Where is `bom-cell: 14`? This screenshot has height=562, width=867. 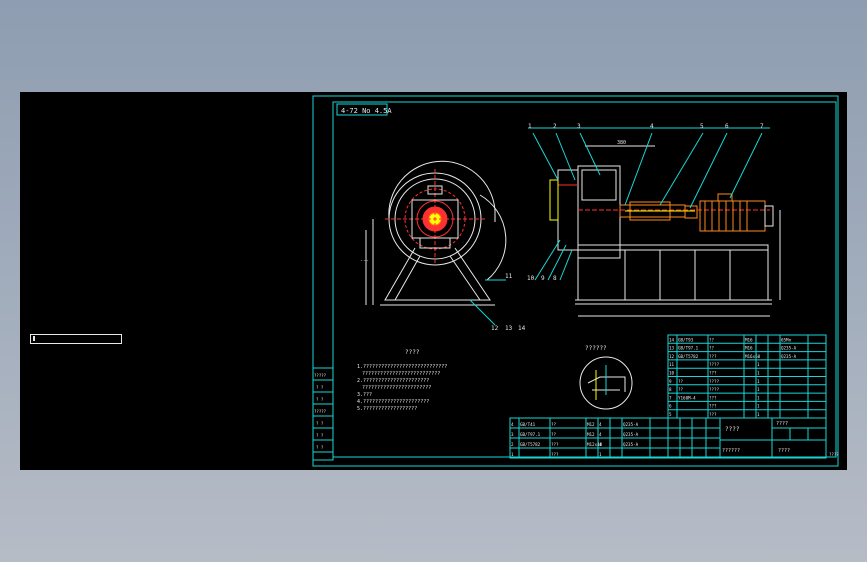 bom-cell: 14 is located at coordinates (672, 339).